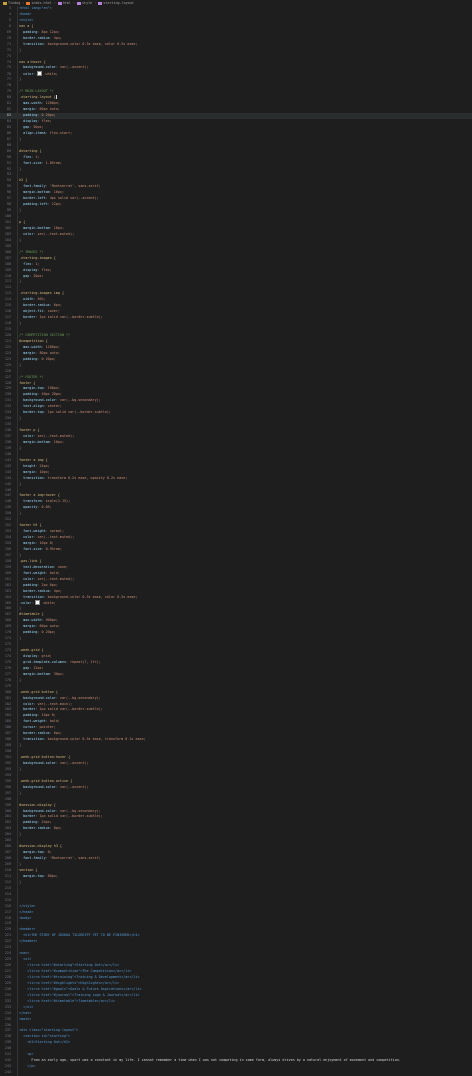  Describe the element at coordinates (28, 150) in the screenshot. I see `code-text: #starting {` at that location.